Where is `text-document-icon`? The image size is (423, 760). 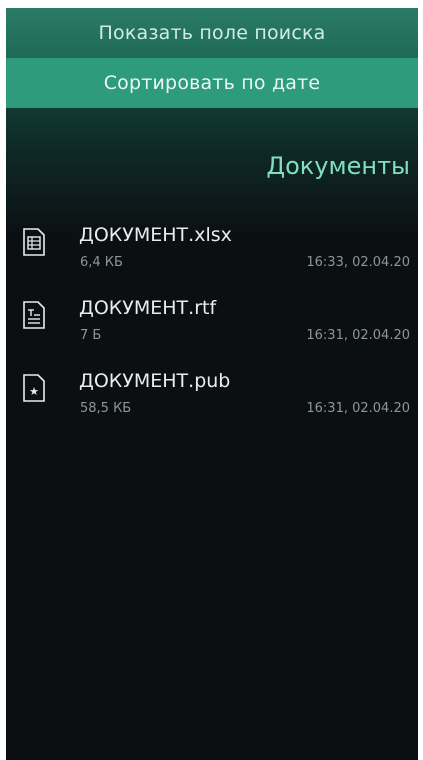
text-document-icon is located at coordinates (34, 315).